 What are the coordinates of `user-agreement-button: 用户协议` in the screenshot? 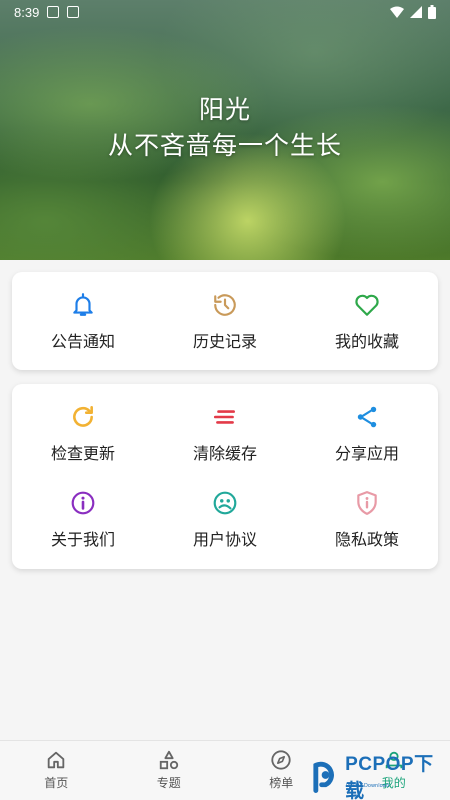 It's located at (225, 513).